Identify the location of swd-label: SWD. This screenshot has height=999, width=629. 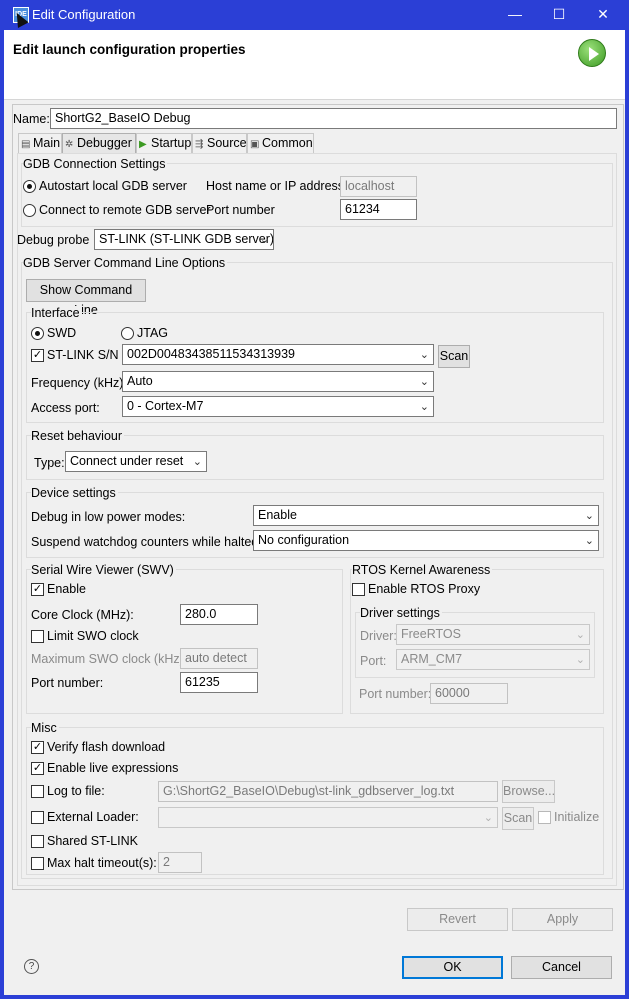
(62, 333).